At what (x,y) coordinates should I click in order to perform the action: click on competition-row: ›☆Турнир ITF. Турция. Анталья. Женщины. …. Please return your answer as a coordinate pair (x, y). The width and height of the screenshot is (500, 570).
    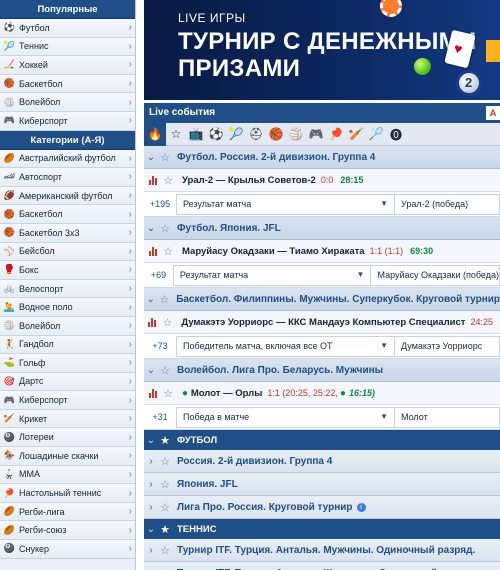
    Looking at the image, I should click on (322, 566).